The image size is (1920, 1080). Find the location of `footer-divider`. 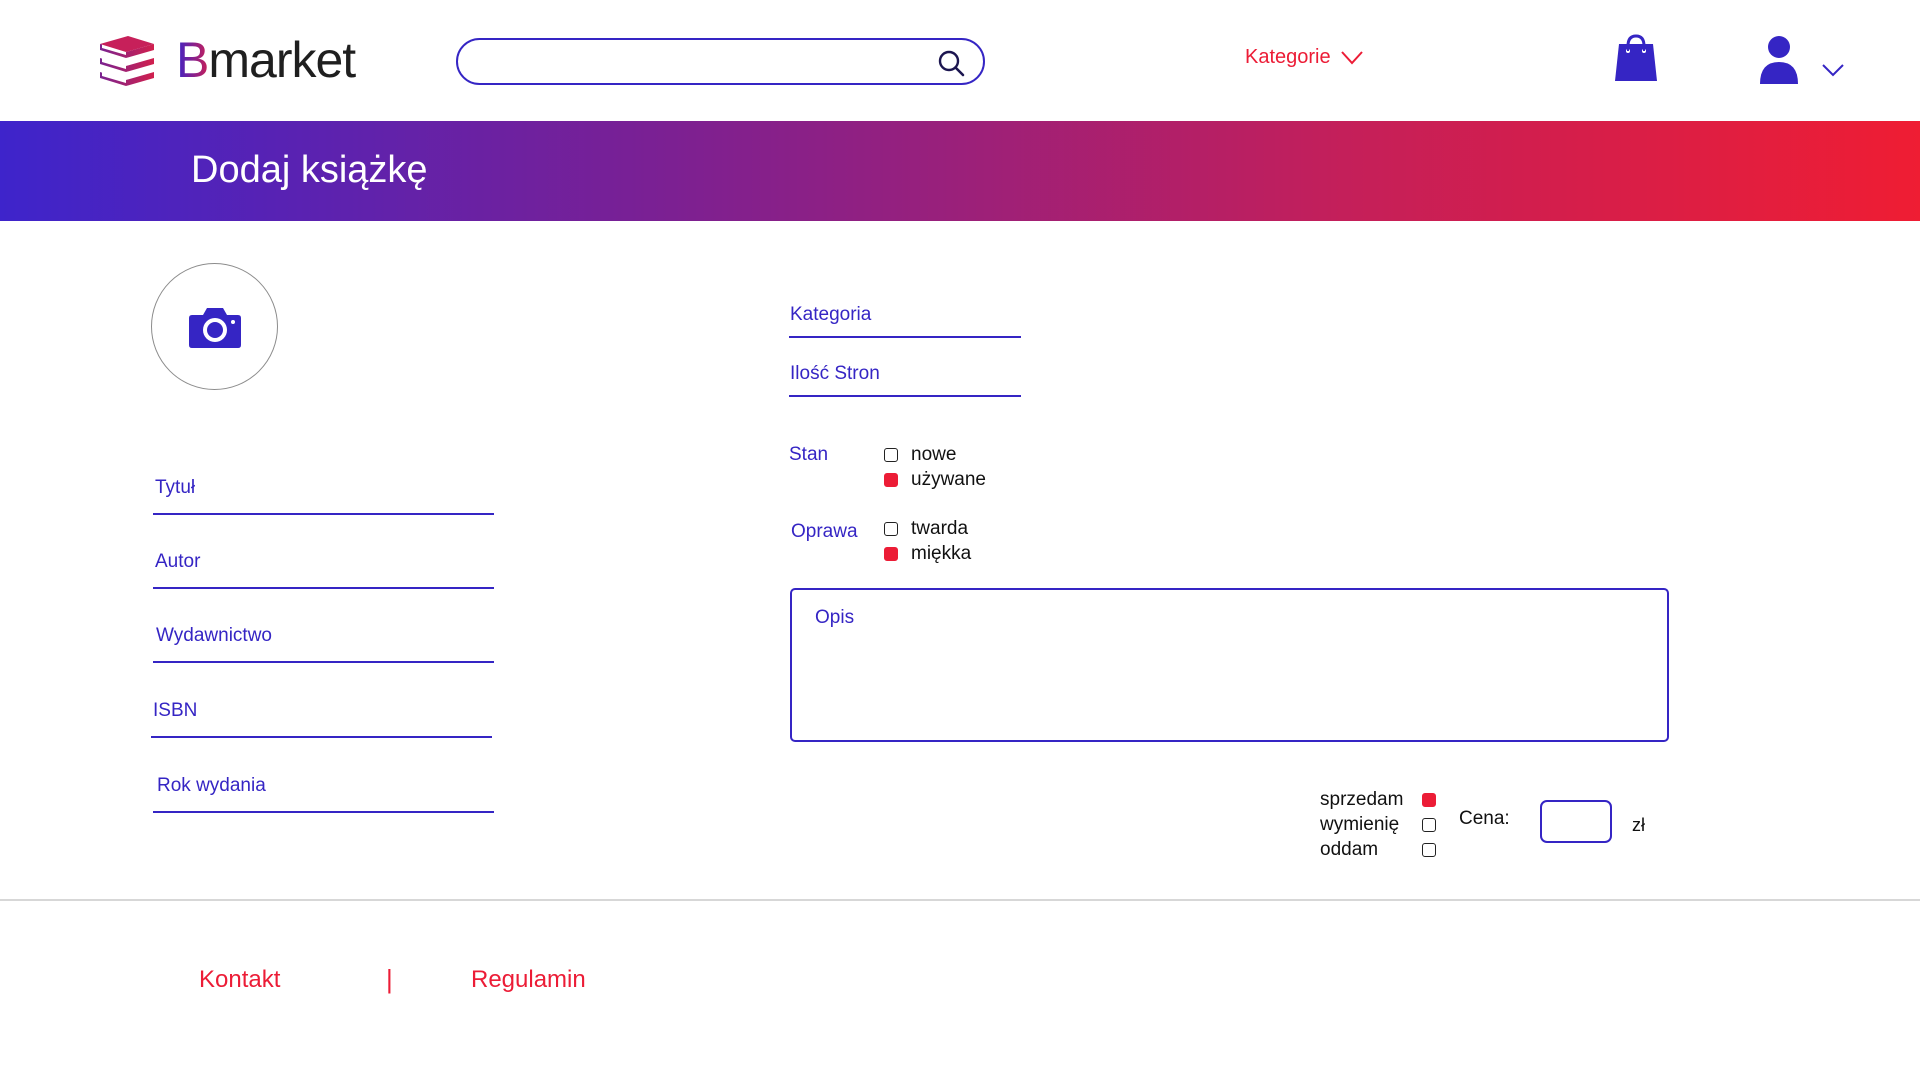

footer-divider is located at coordinates (960, 900).